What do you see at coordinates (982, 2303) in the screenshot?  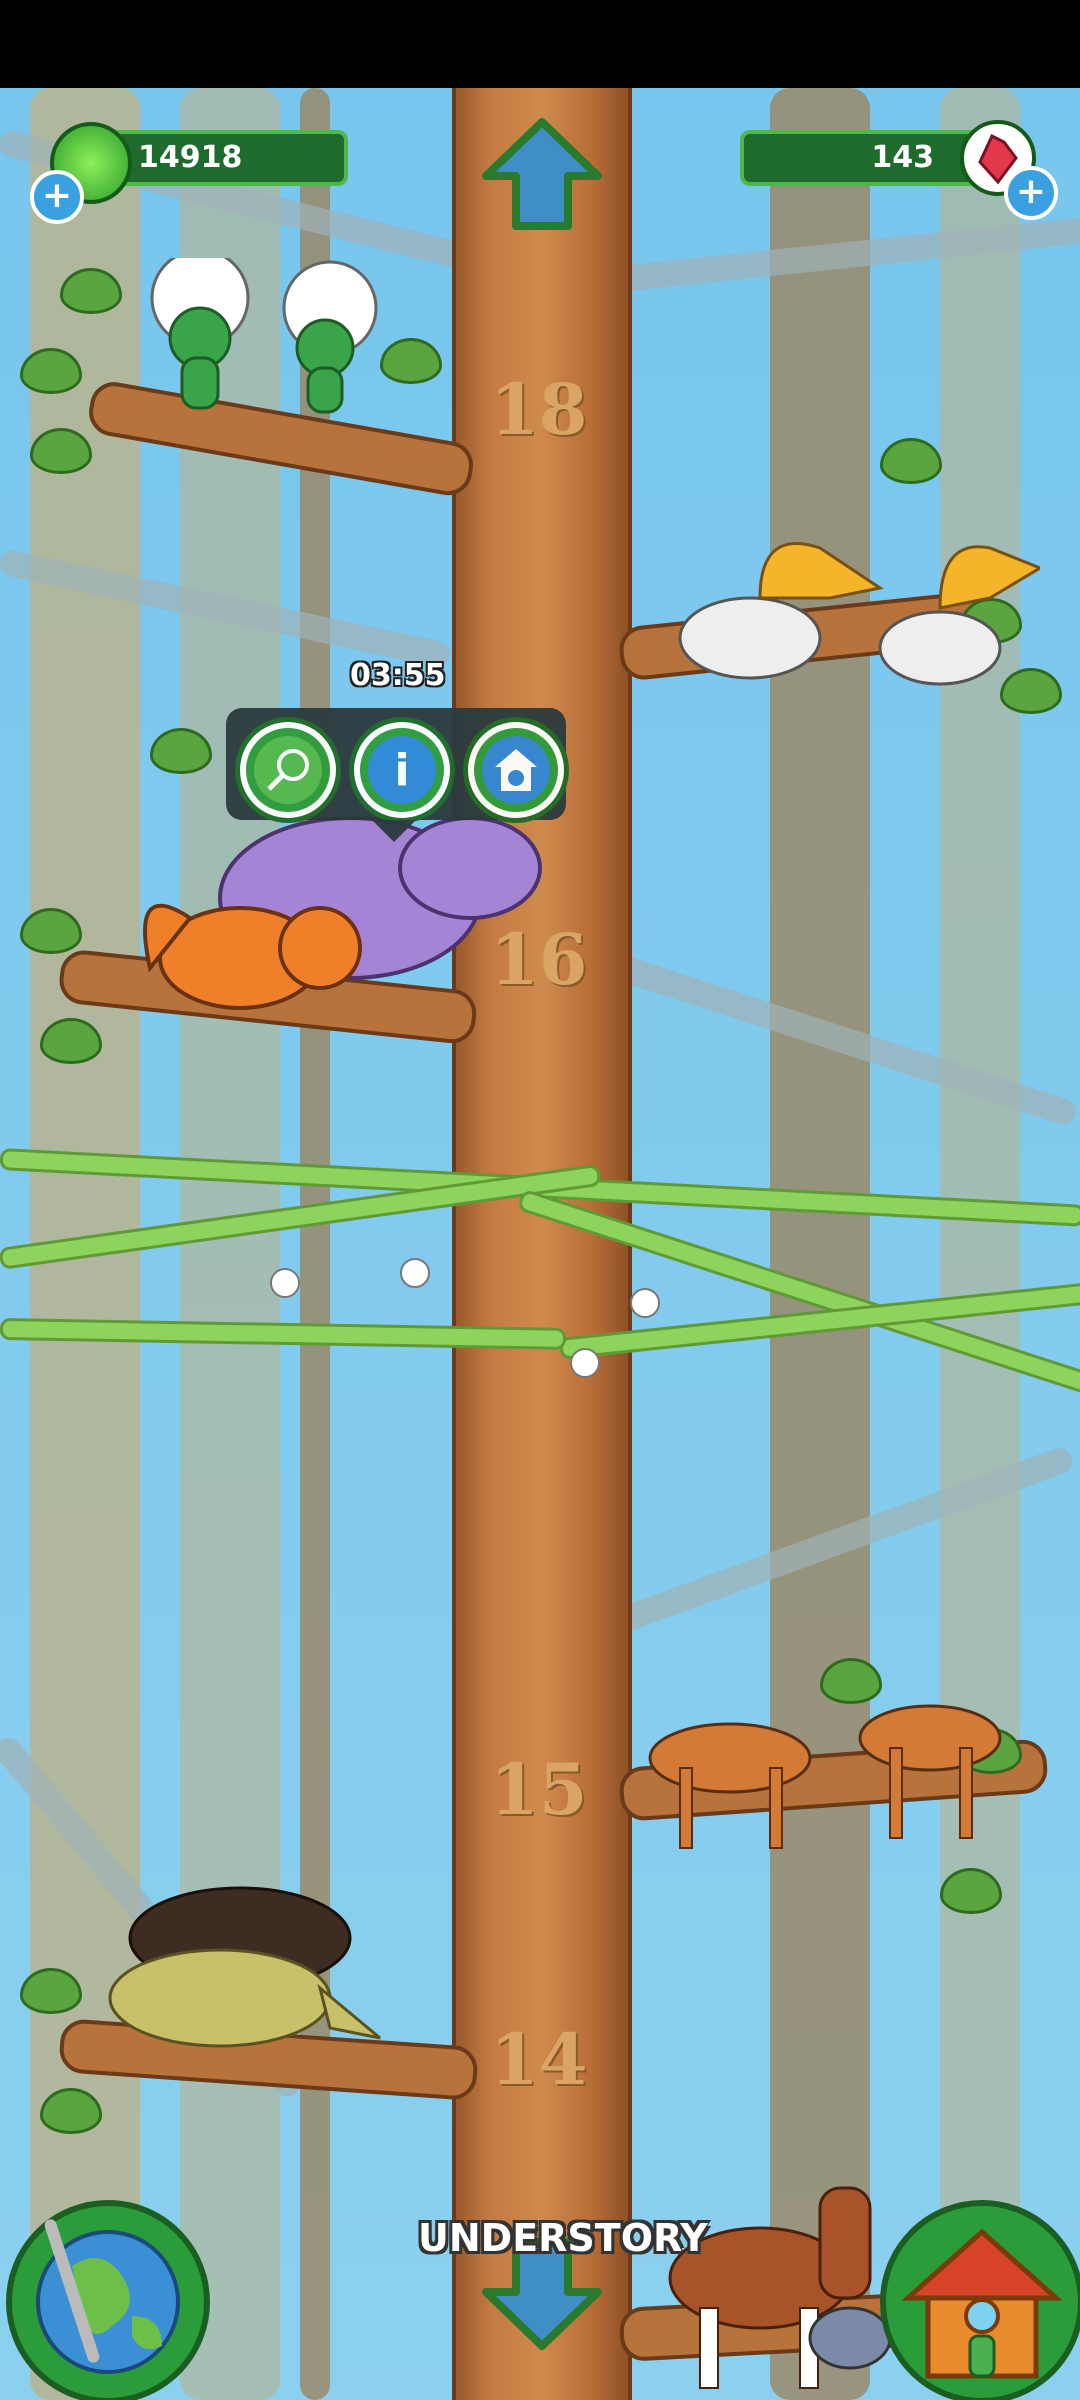 I see `house-icon` at bounding box center [982, 2303].